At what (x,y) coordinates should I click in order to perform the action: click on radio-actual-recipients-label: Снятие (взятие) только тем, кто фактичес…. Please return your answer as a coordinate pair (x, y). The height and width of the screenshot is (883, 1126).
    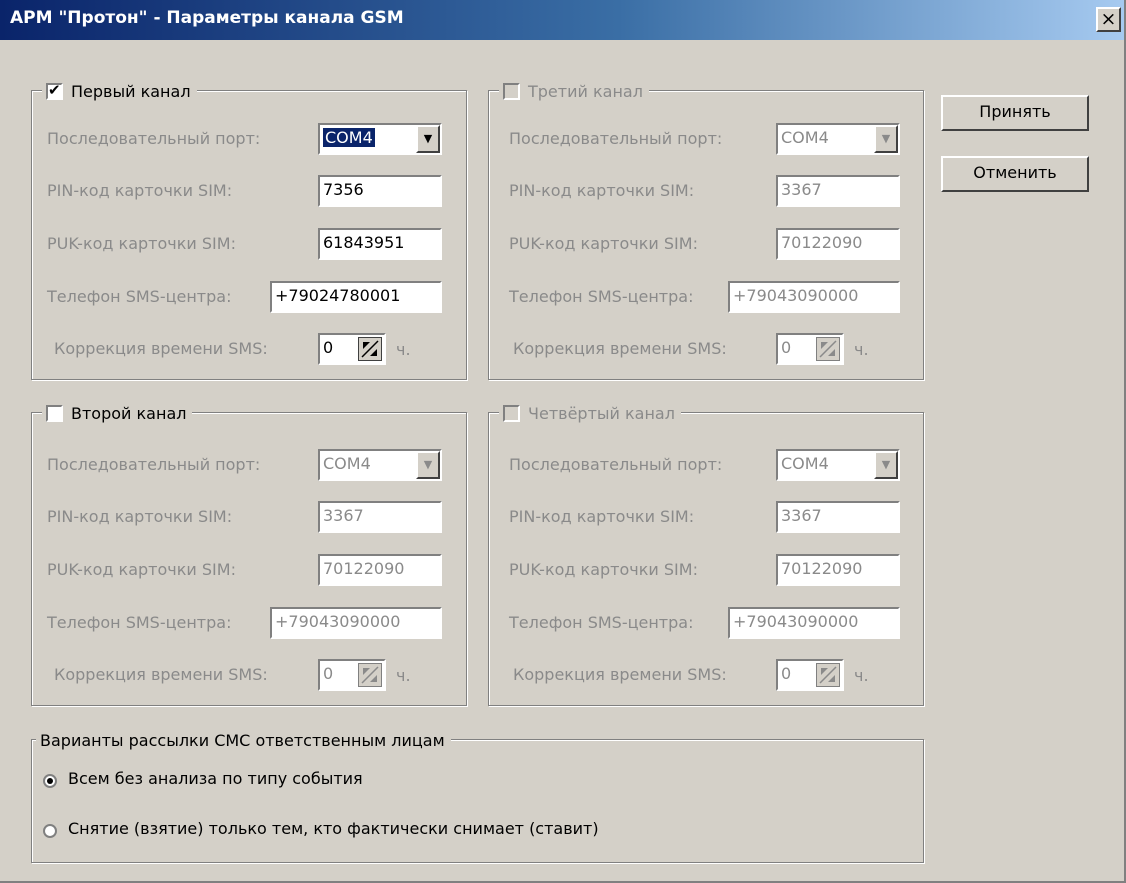
    Looking at the image, I should click on (333, 828).